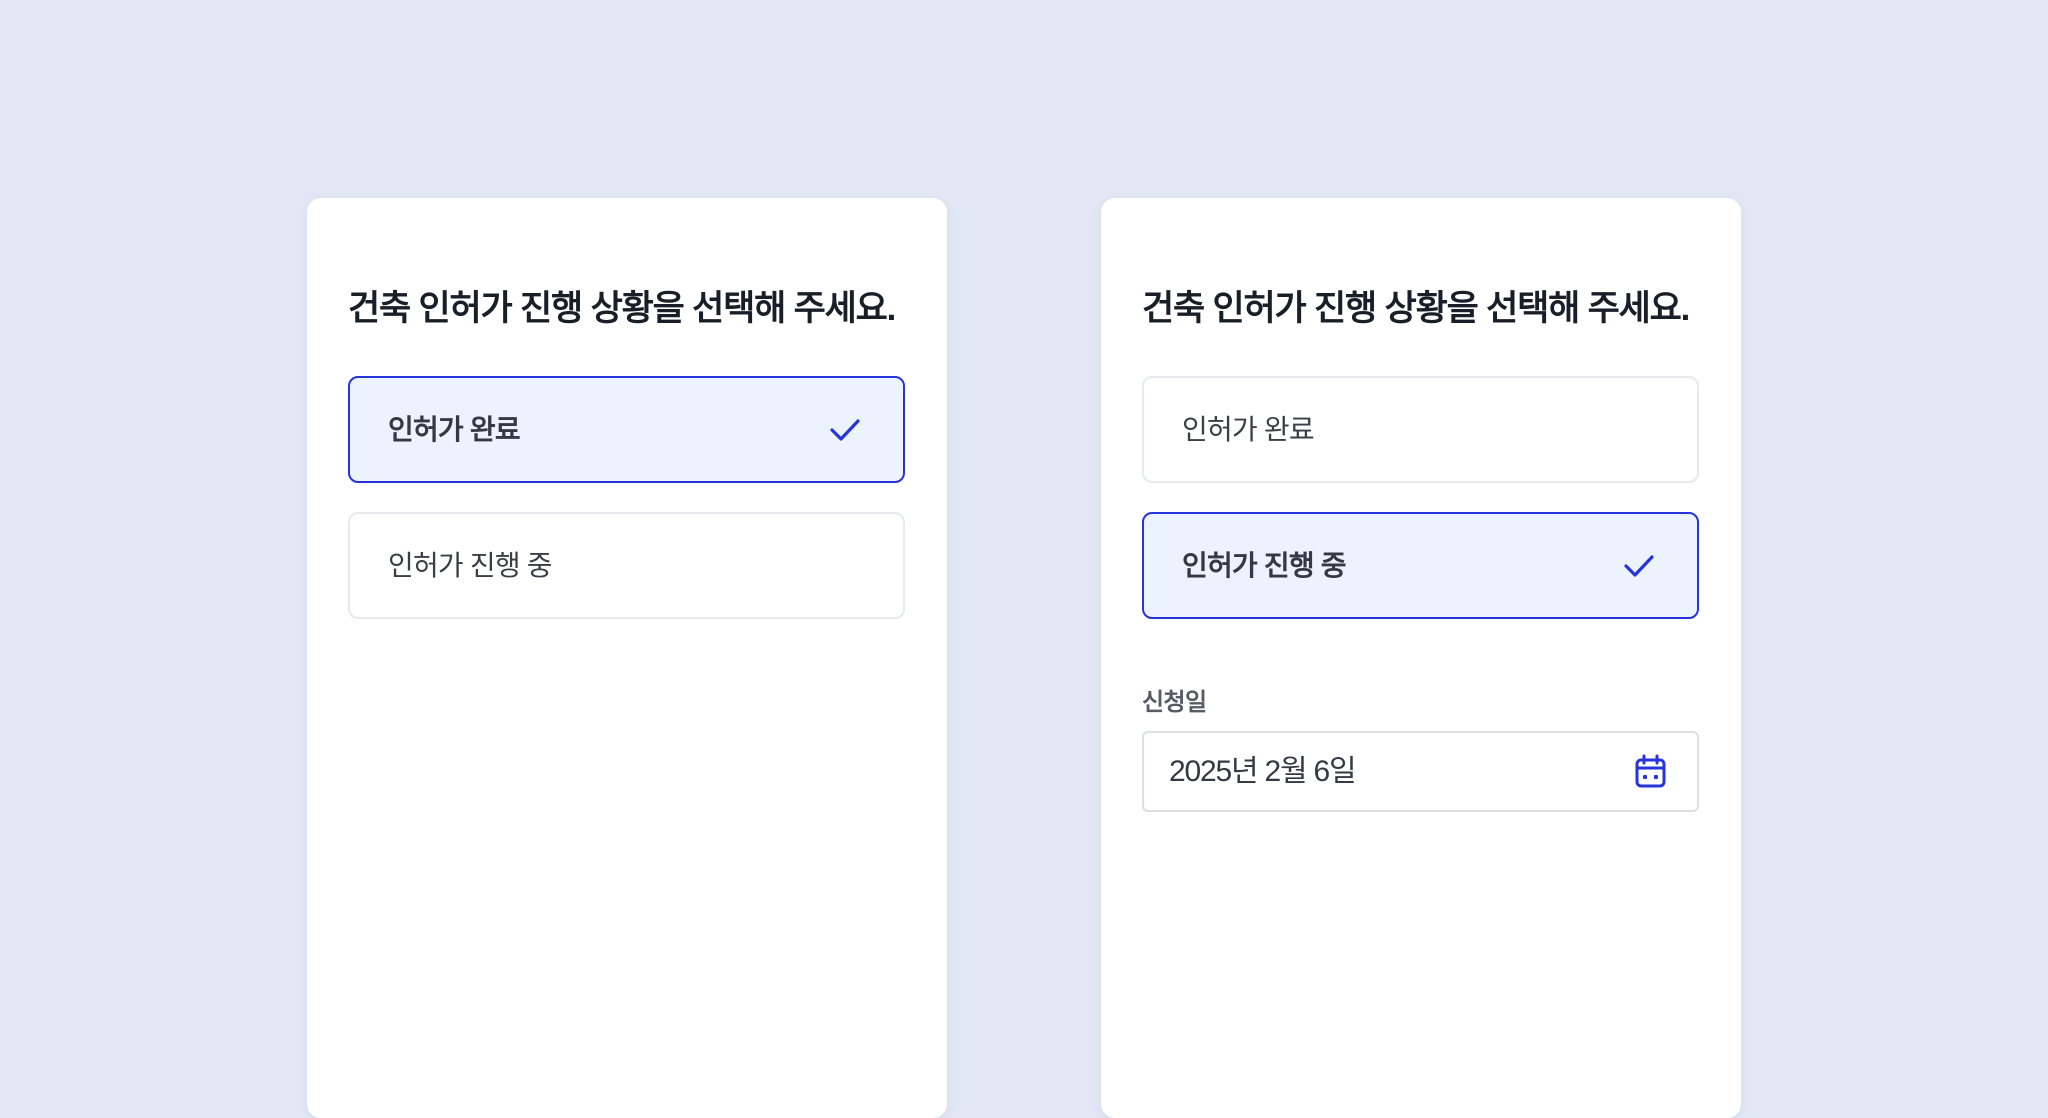 The image size is (2048, 1118). What do you see at coordinates (1420, 771) in the screenshot?
I see `application-date-input: 2025년 2월 6일` at bounding box center [1420, 771].